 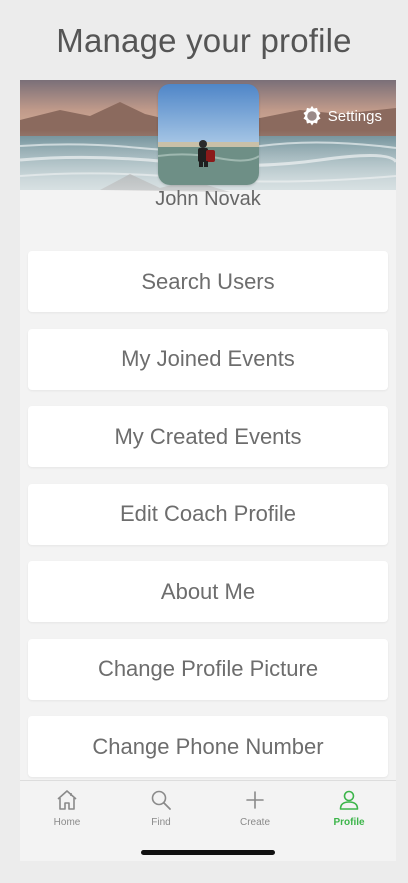 I want to click on change-profile-picture-button: Change Profile Picture, so click(x=208, y=669).